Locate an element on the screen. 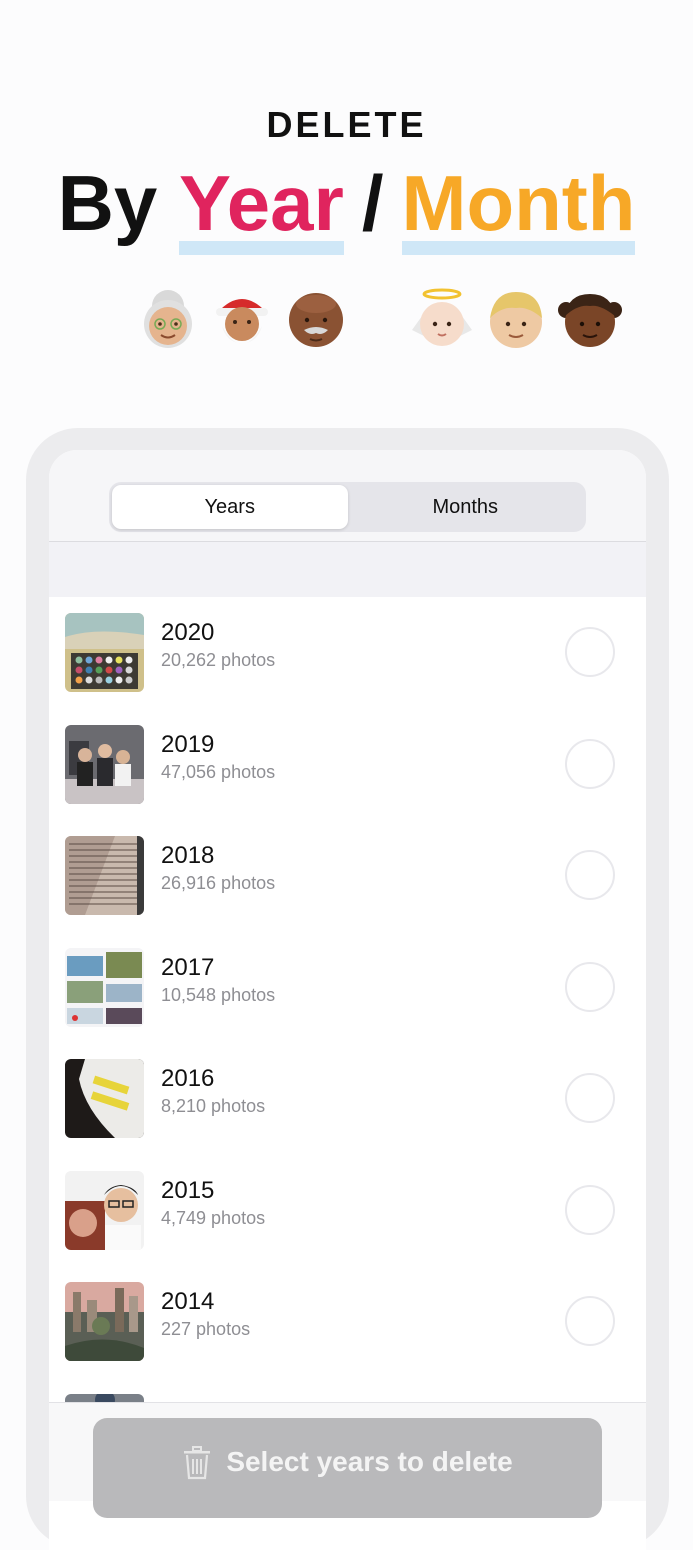  santa-emoji-icon is located at coordinates (242, 320).